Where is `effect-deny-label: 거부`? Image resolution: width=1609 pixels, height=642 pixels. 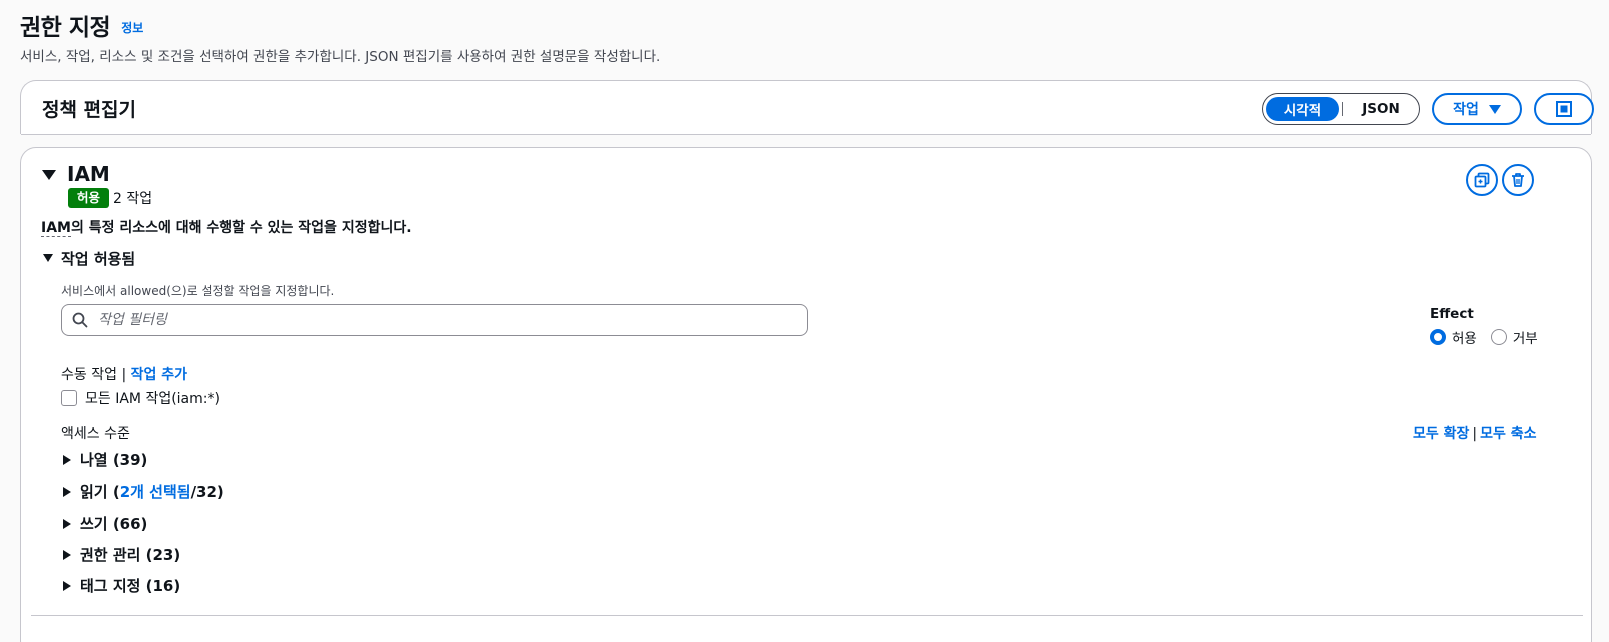 effect-deny-label: 거부 is located at coordinates (1525, 337).